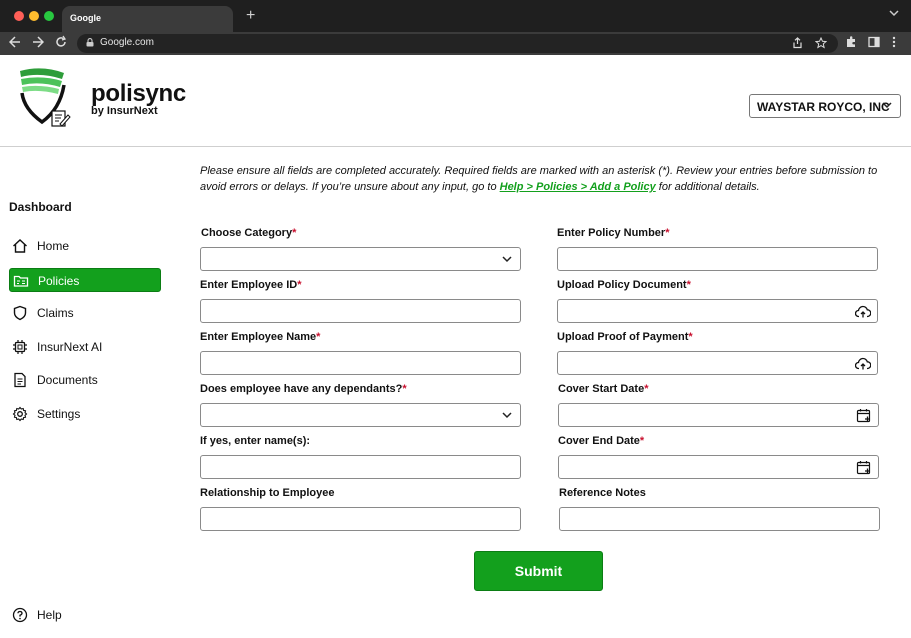 This screenshot has width=911, height=638. I want to click on choose-category-select, so click(360, 259).